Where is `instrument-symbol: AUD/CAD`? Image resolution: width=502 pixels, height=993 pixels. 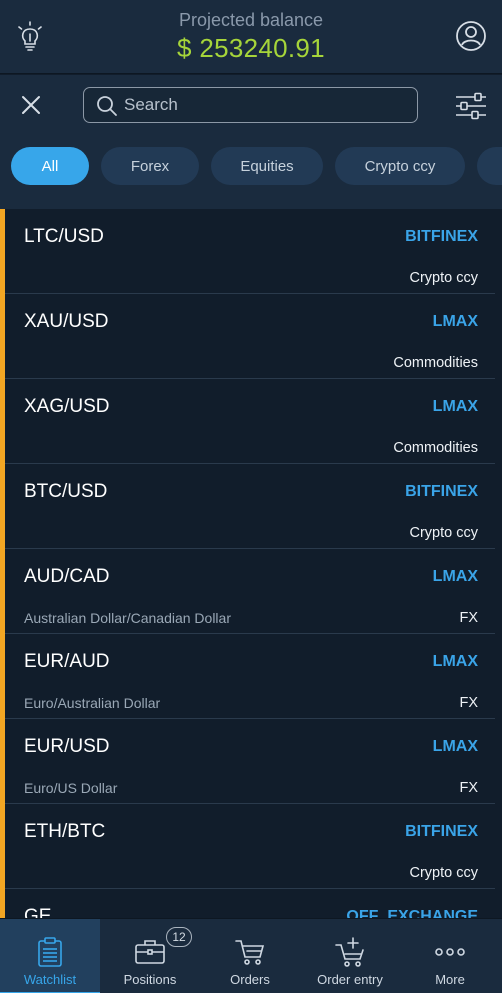 instrument-symbol: AUD/CAD is located at coordinates (67, 576).